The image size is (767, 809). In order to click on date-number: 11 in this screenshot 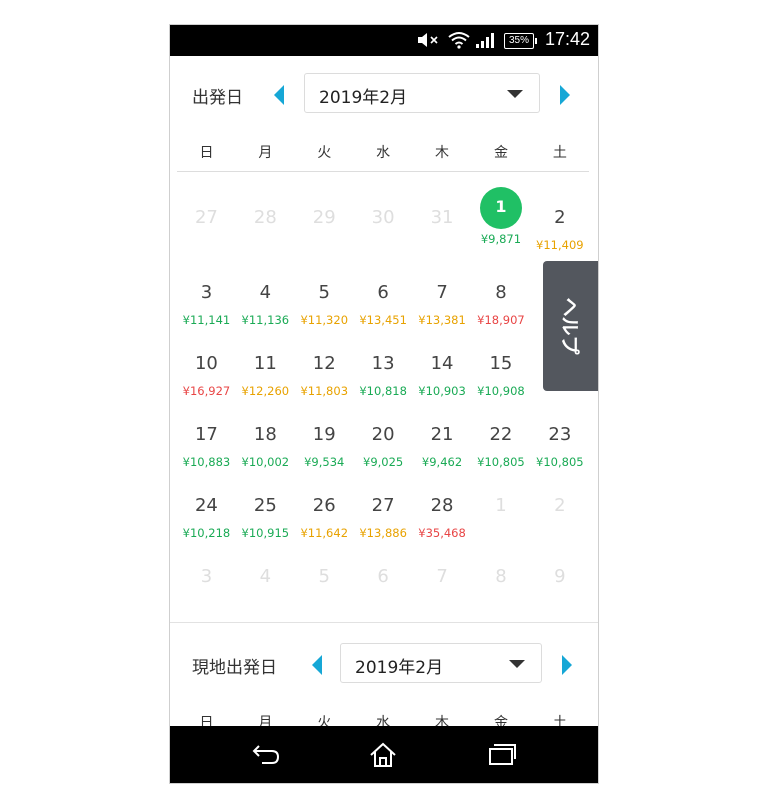, I will do `click(265, 363)`.